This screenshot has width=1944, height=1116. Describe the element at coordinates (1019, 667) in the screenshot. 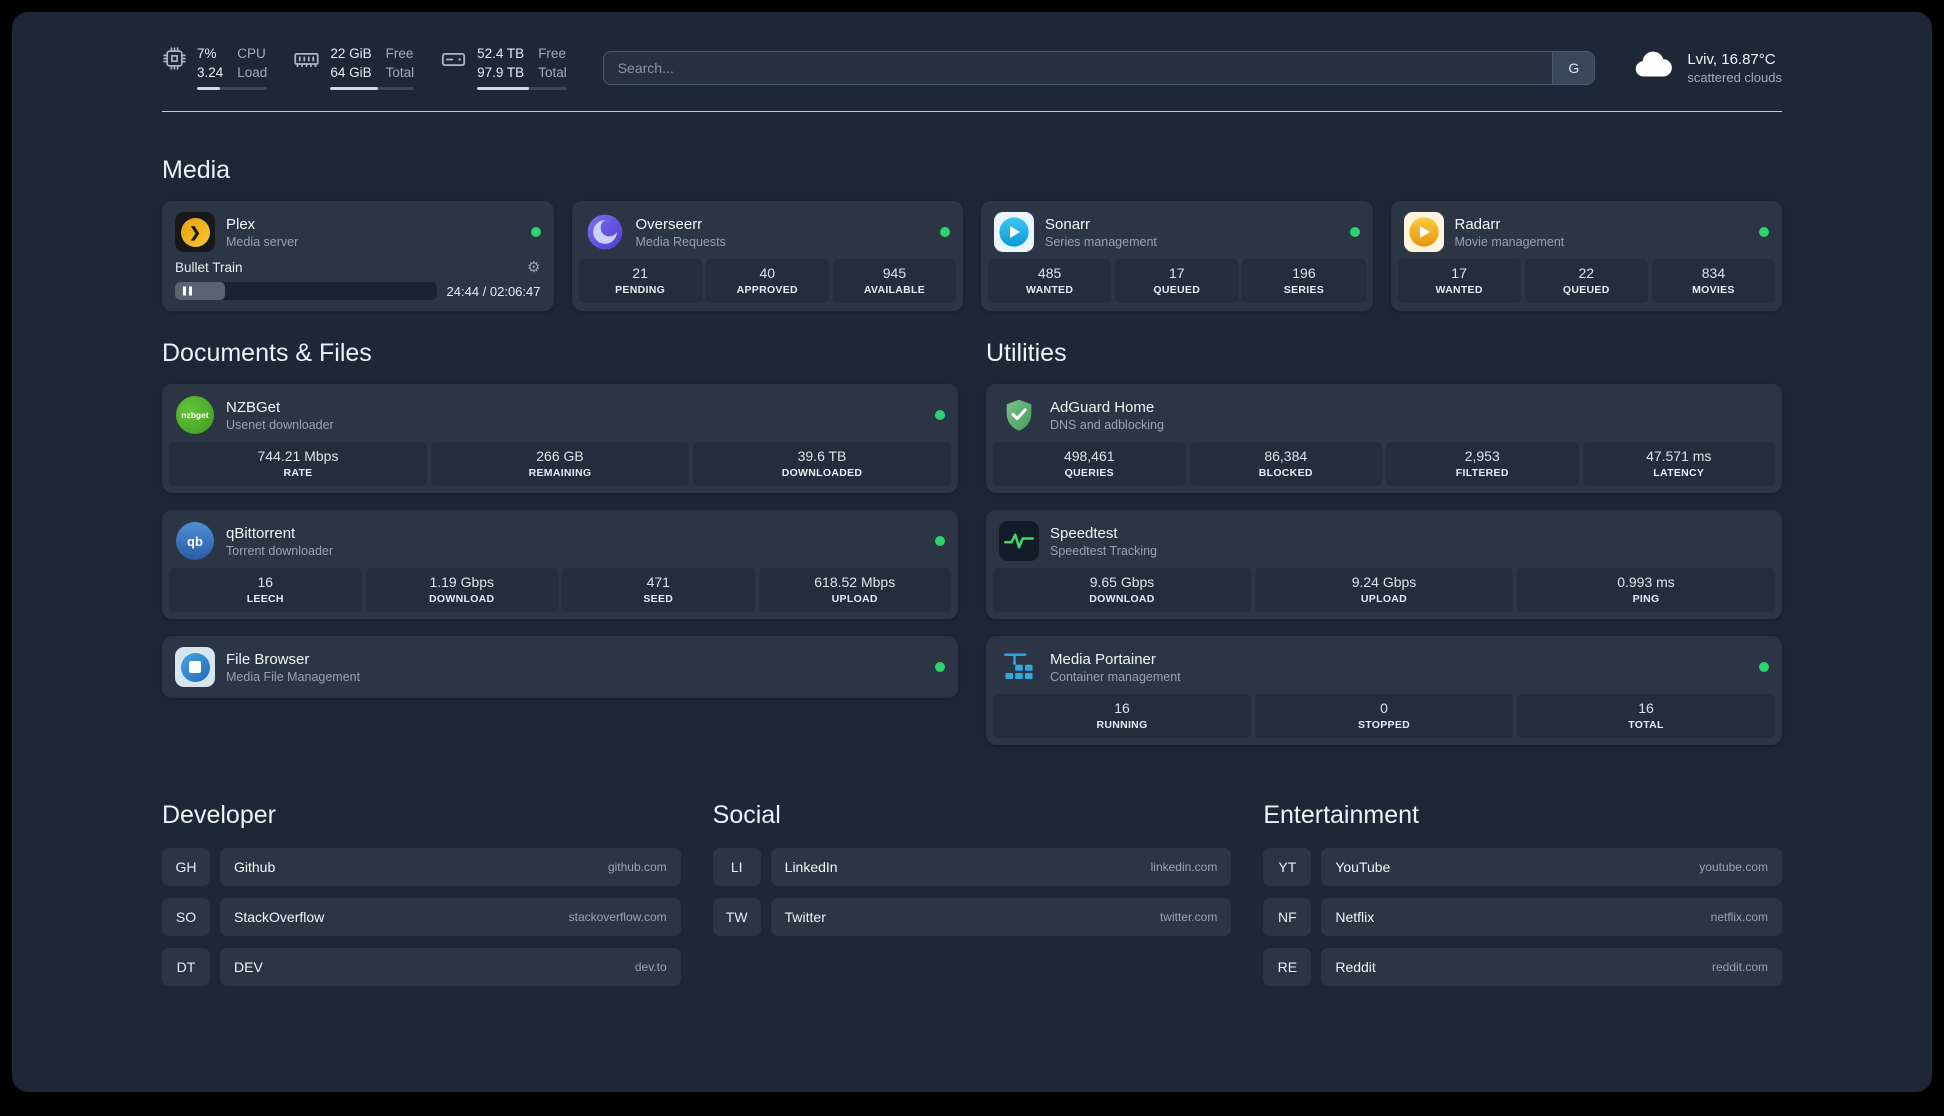

I see `portainer-crane-icon` at that location.